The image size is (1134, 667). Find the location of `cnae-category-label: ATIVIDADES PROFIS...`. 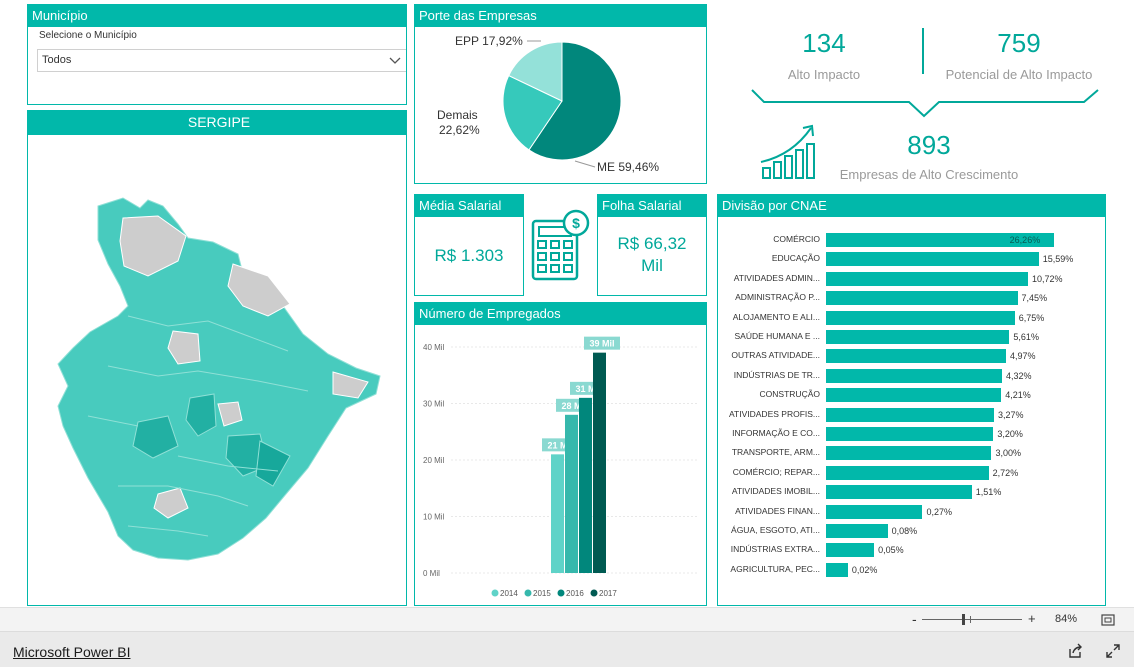

cnae-category-label: ATIVIDADES PROFIS... is located at coordinates (774, 413).